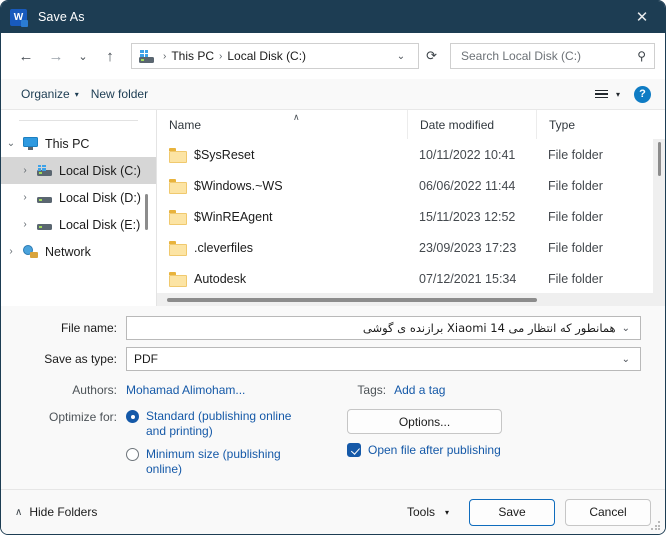 This screenshot has width=666, height=535. Describe the element at coordinates (110, 56) in the screenshot. I see `up-icon: ↑` at that location.